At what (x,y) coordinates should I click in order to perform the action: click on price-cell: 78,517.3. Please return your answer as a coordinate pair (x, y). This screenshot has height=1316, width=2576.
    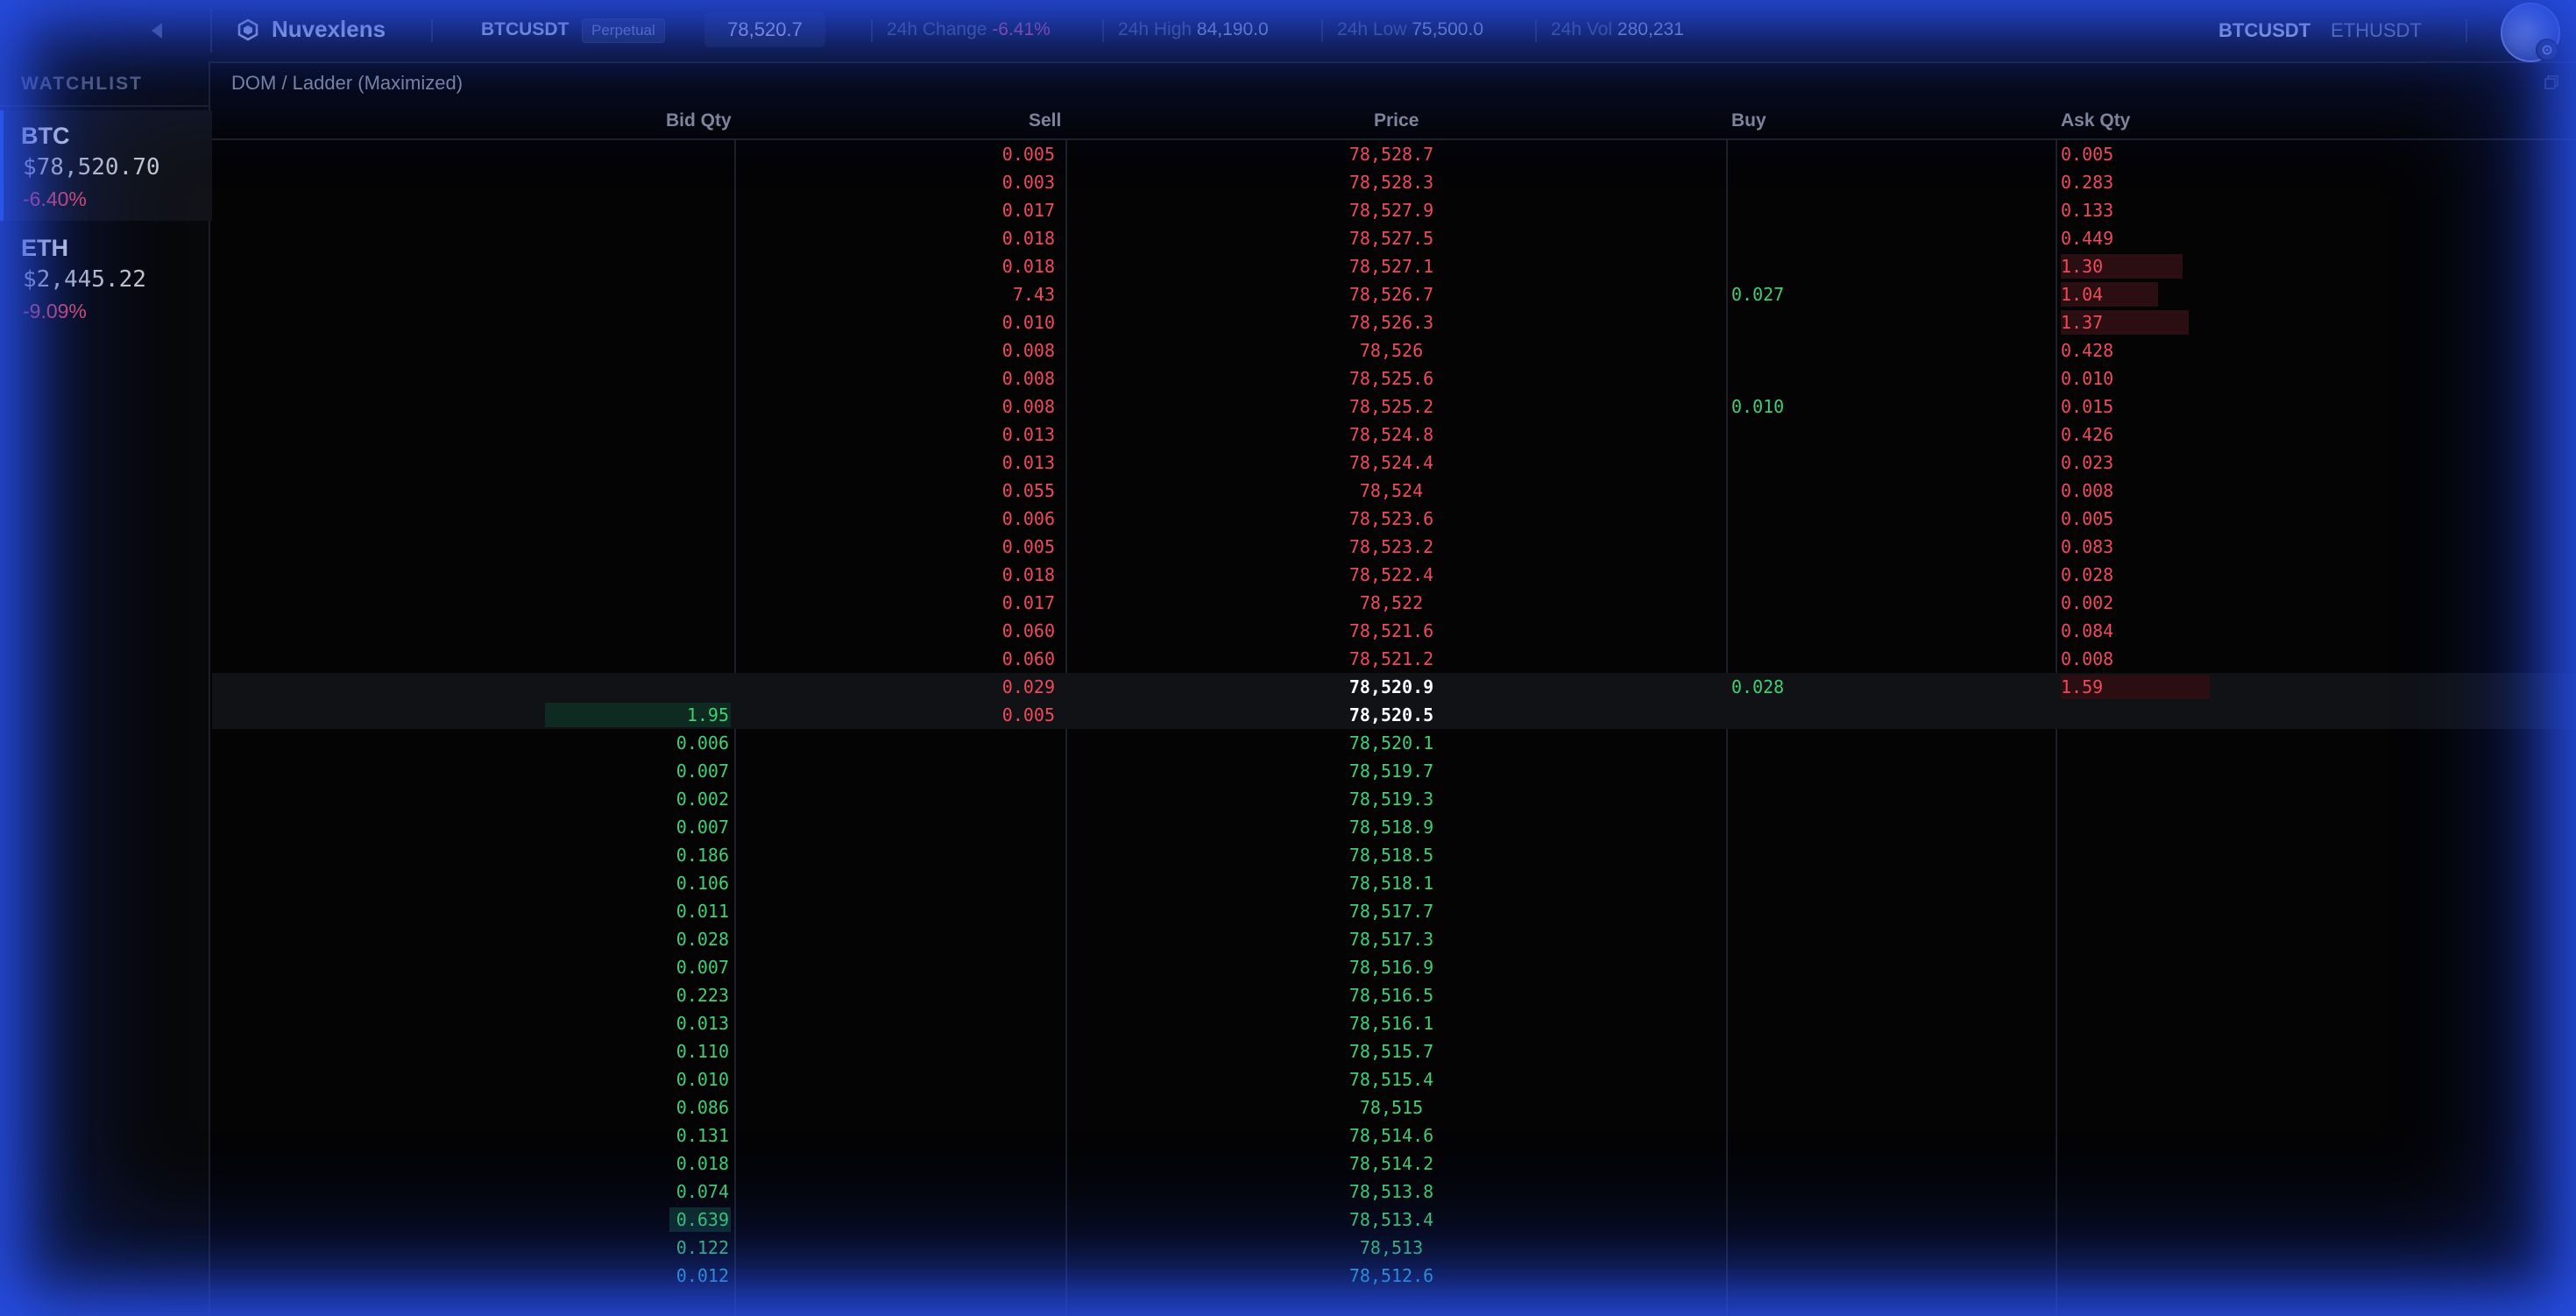
    Looking at the image, I should click on (1391, 939).